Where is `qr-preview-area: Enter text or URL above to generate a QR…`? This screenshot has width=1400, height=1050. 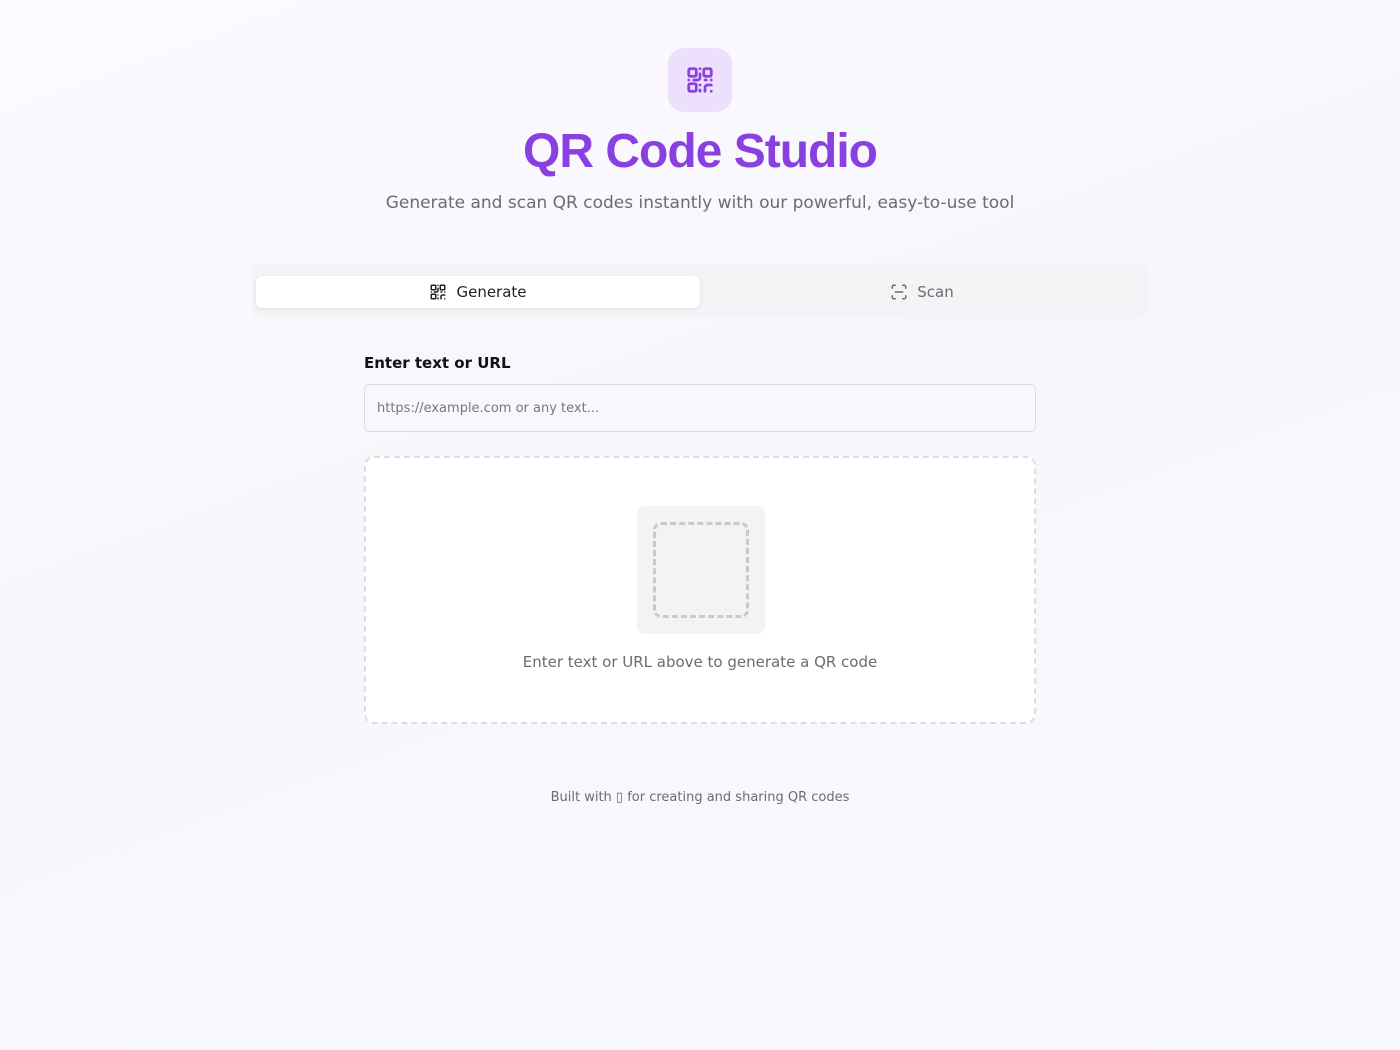 qr-preview-area: Enter text or URL above to generate a QR… is located at coordinates (700, 590).